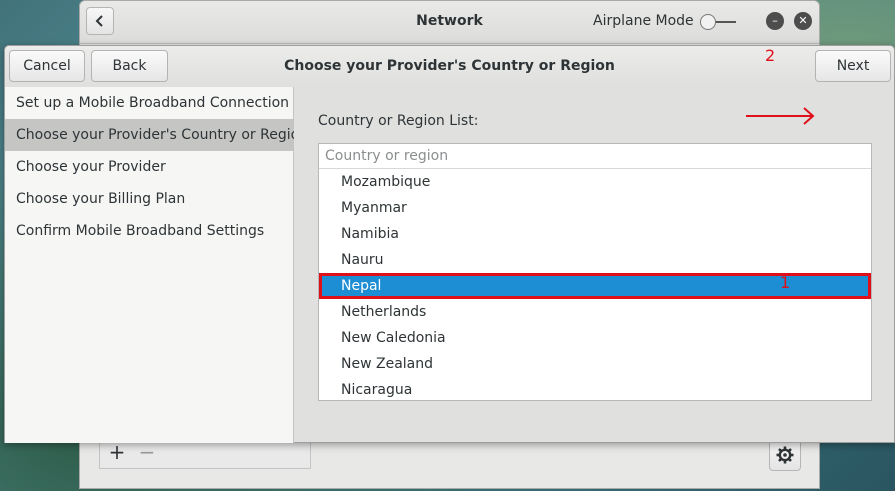  I want to click on country-list-label: Country or Region List:, so click(398, 121).